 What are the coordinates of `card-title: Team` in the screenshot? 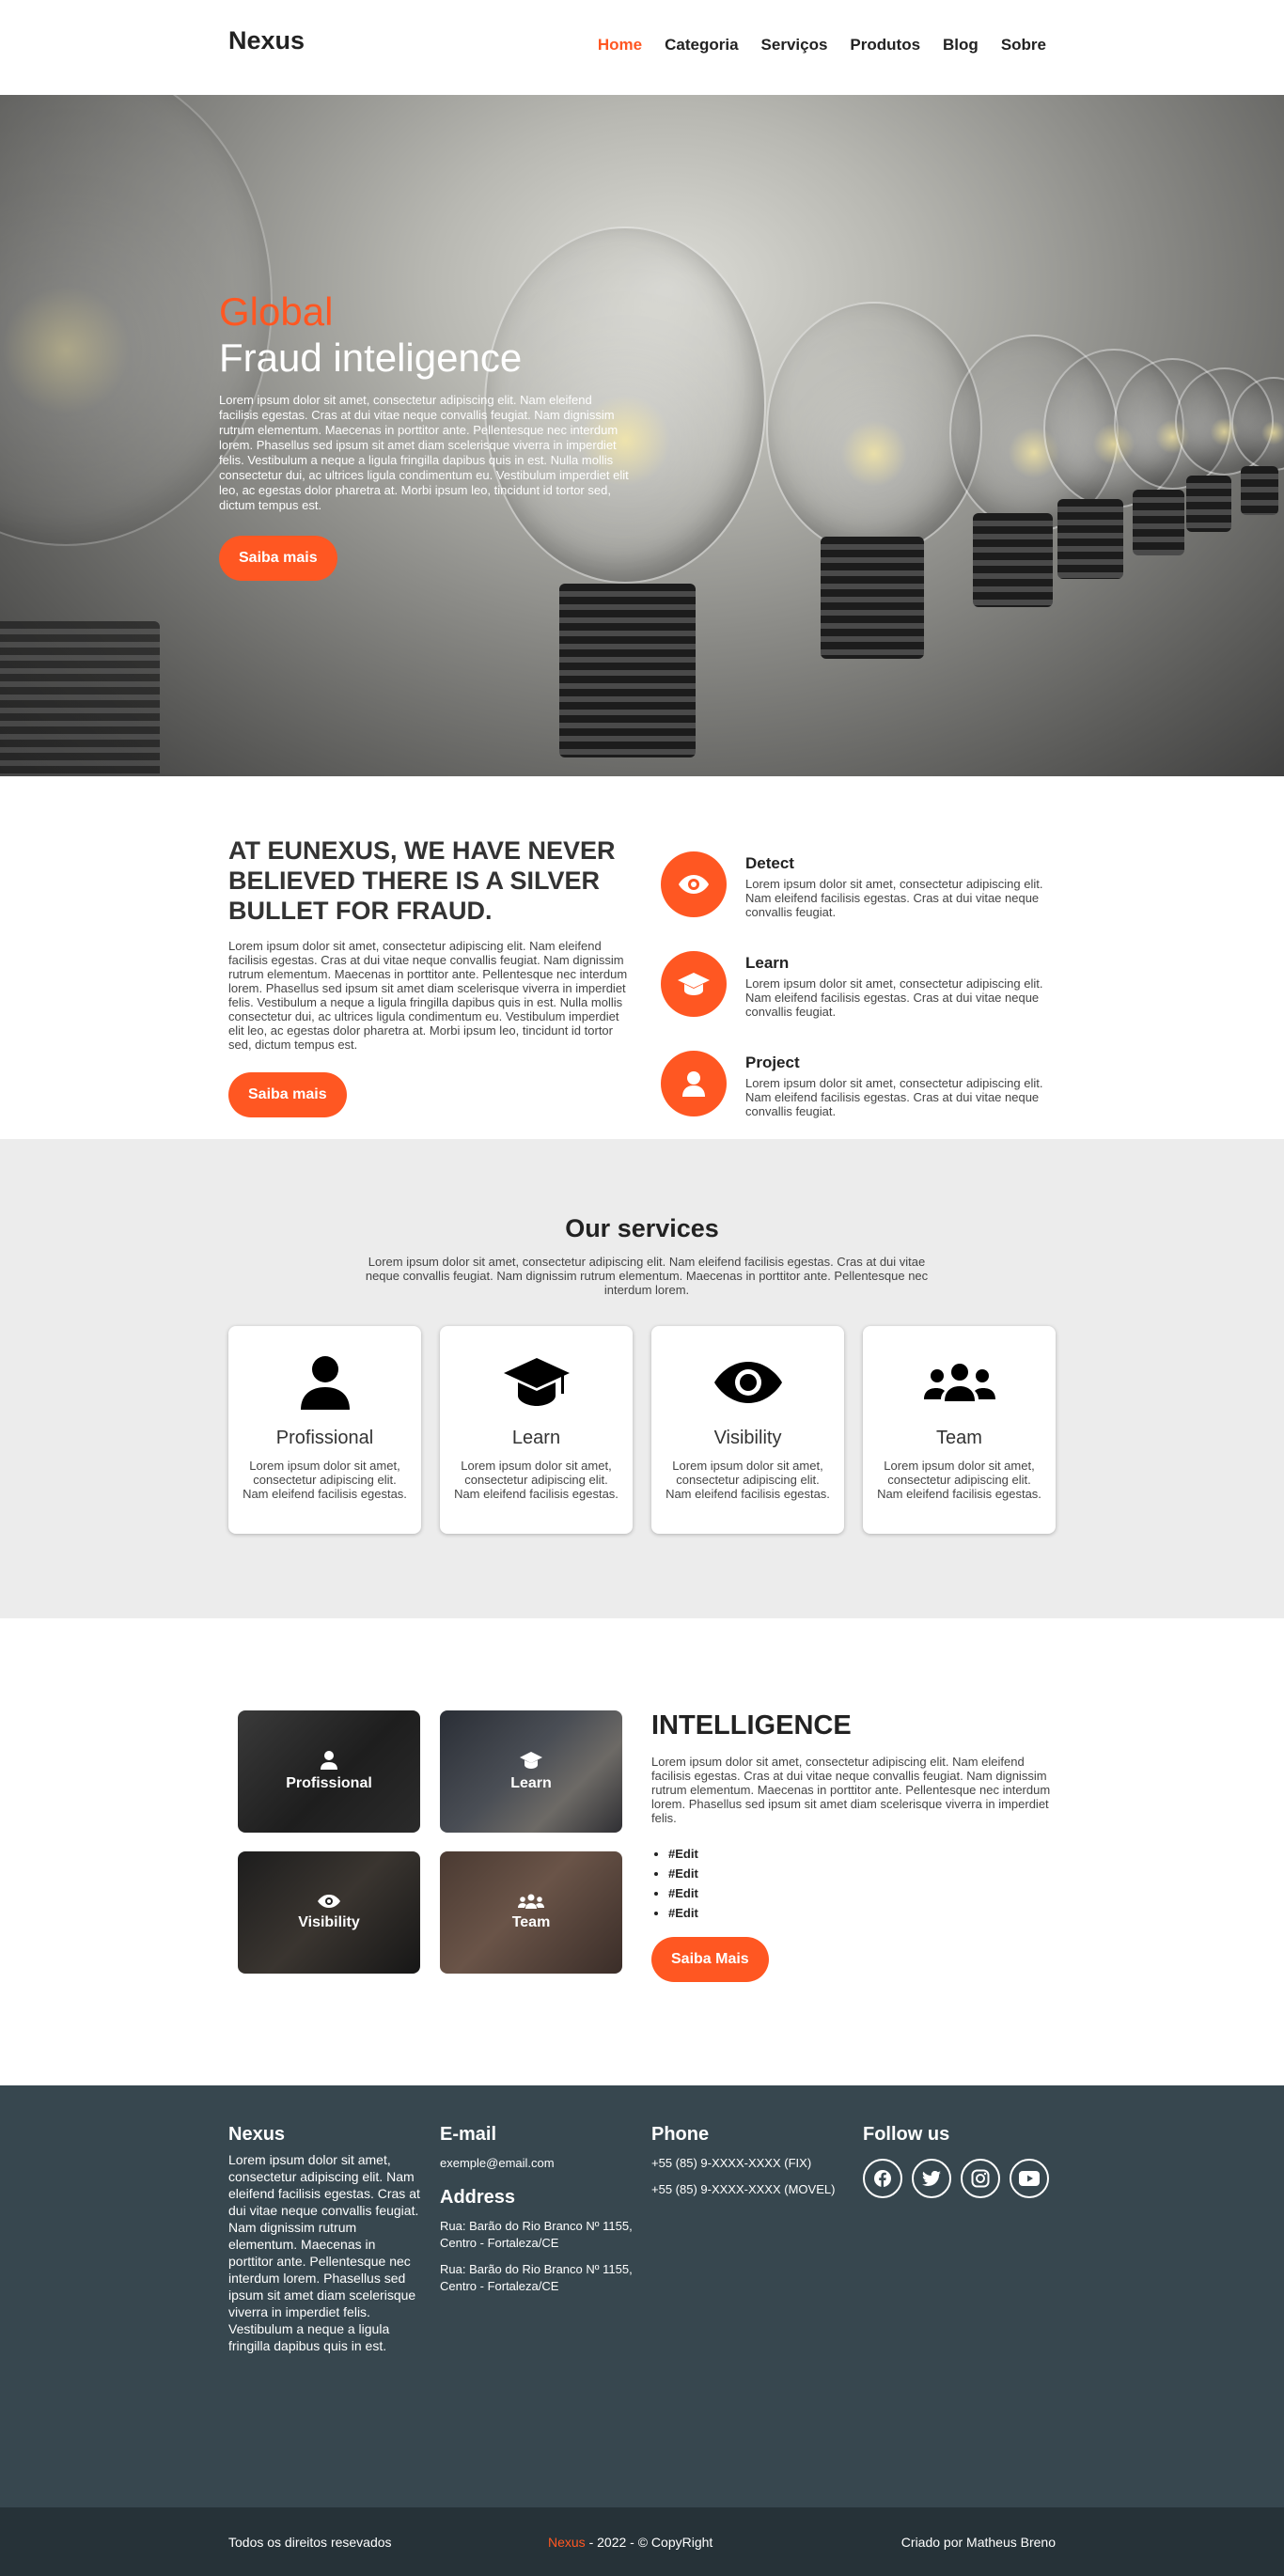 It's located at (959, 1438).